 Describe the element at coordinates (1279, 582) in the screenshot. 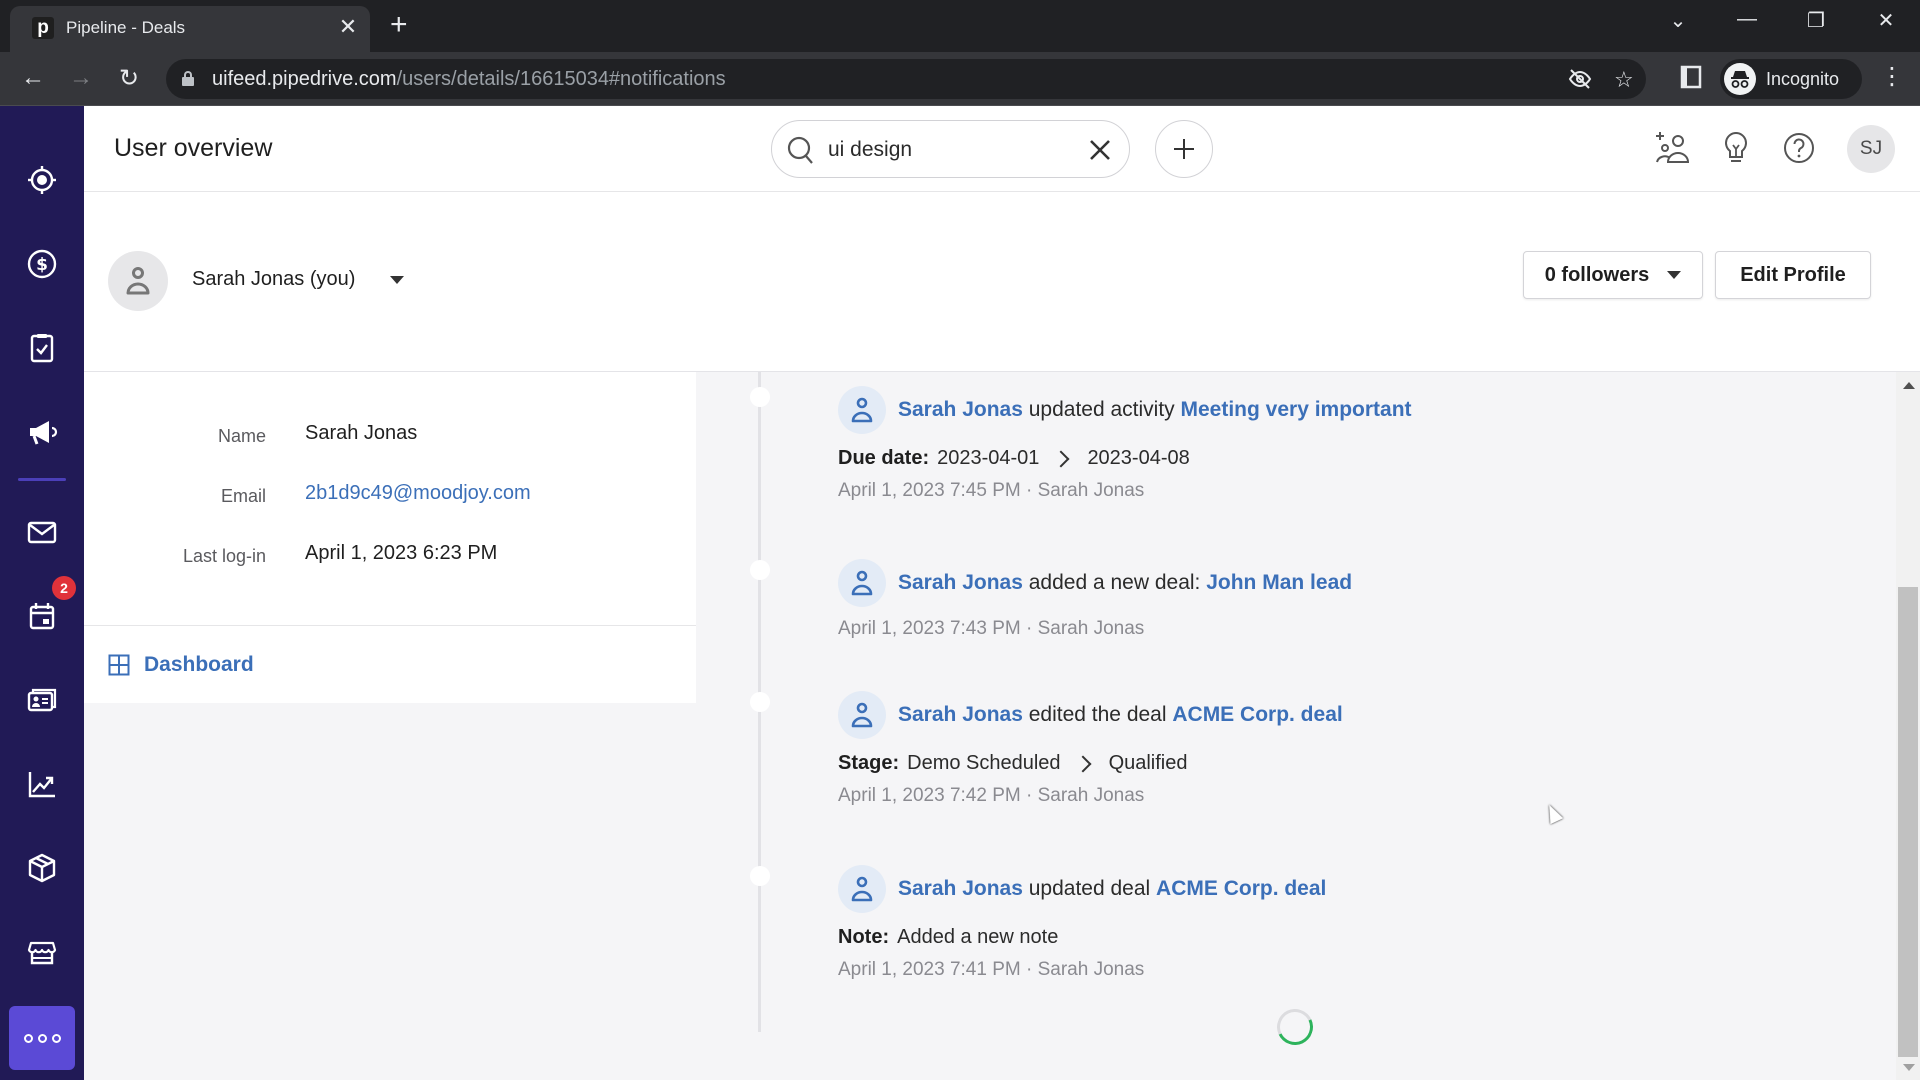

I see `target-link: John Man lead` at that location.